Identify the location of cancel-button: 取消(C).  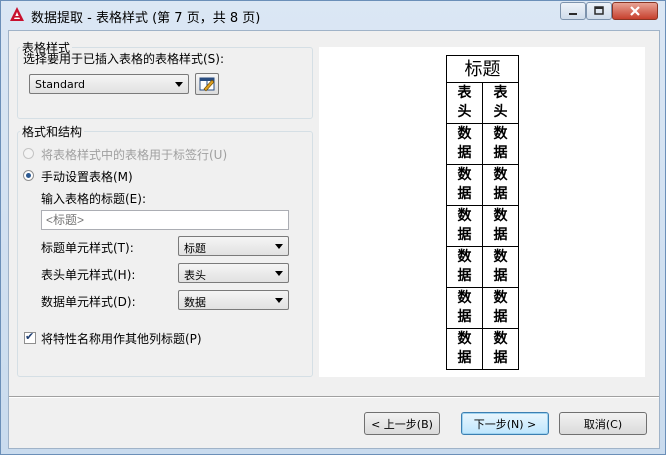
(603, 423).